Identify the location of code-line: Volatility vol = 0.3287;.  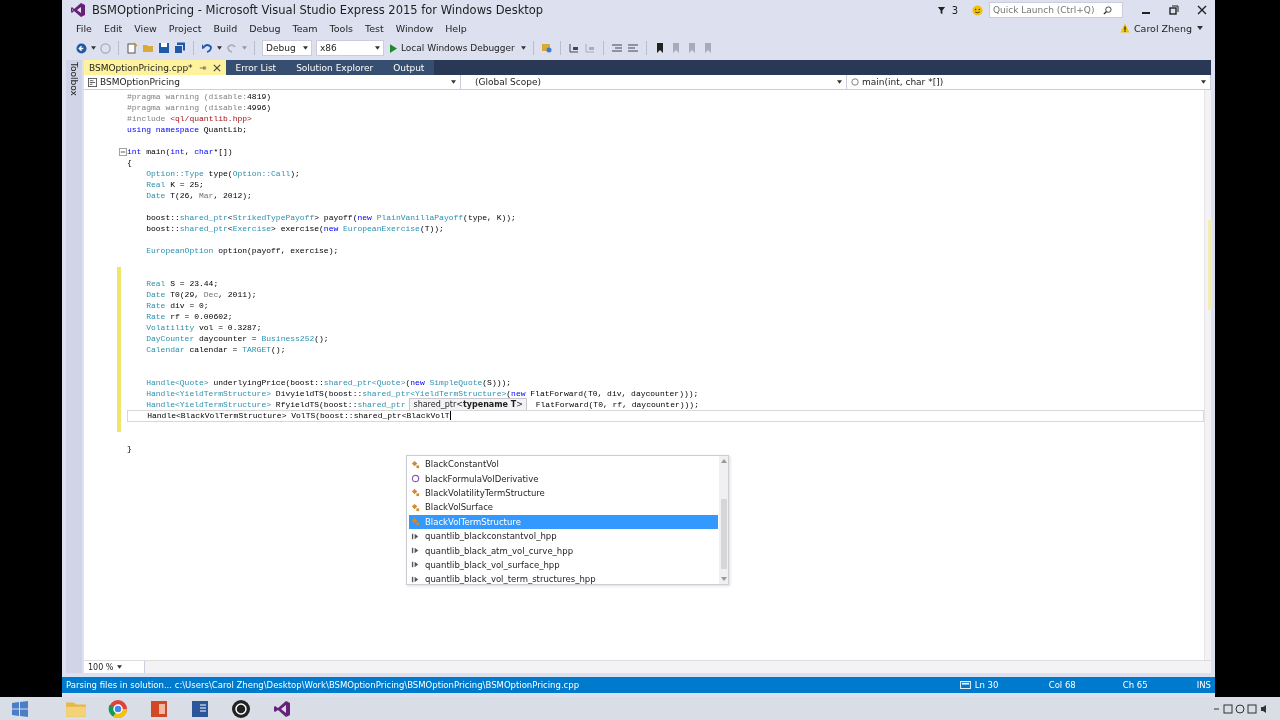
(203, 327).